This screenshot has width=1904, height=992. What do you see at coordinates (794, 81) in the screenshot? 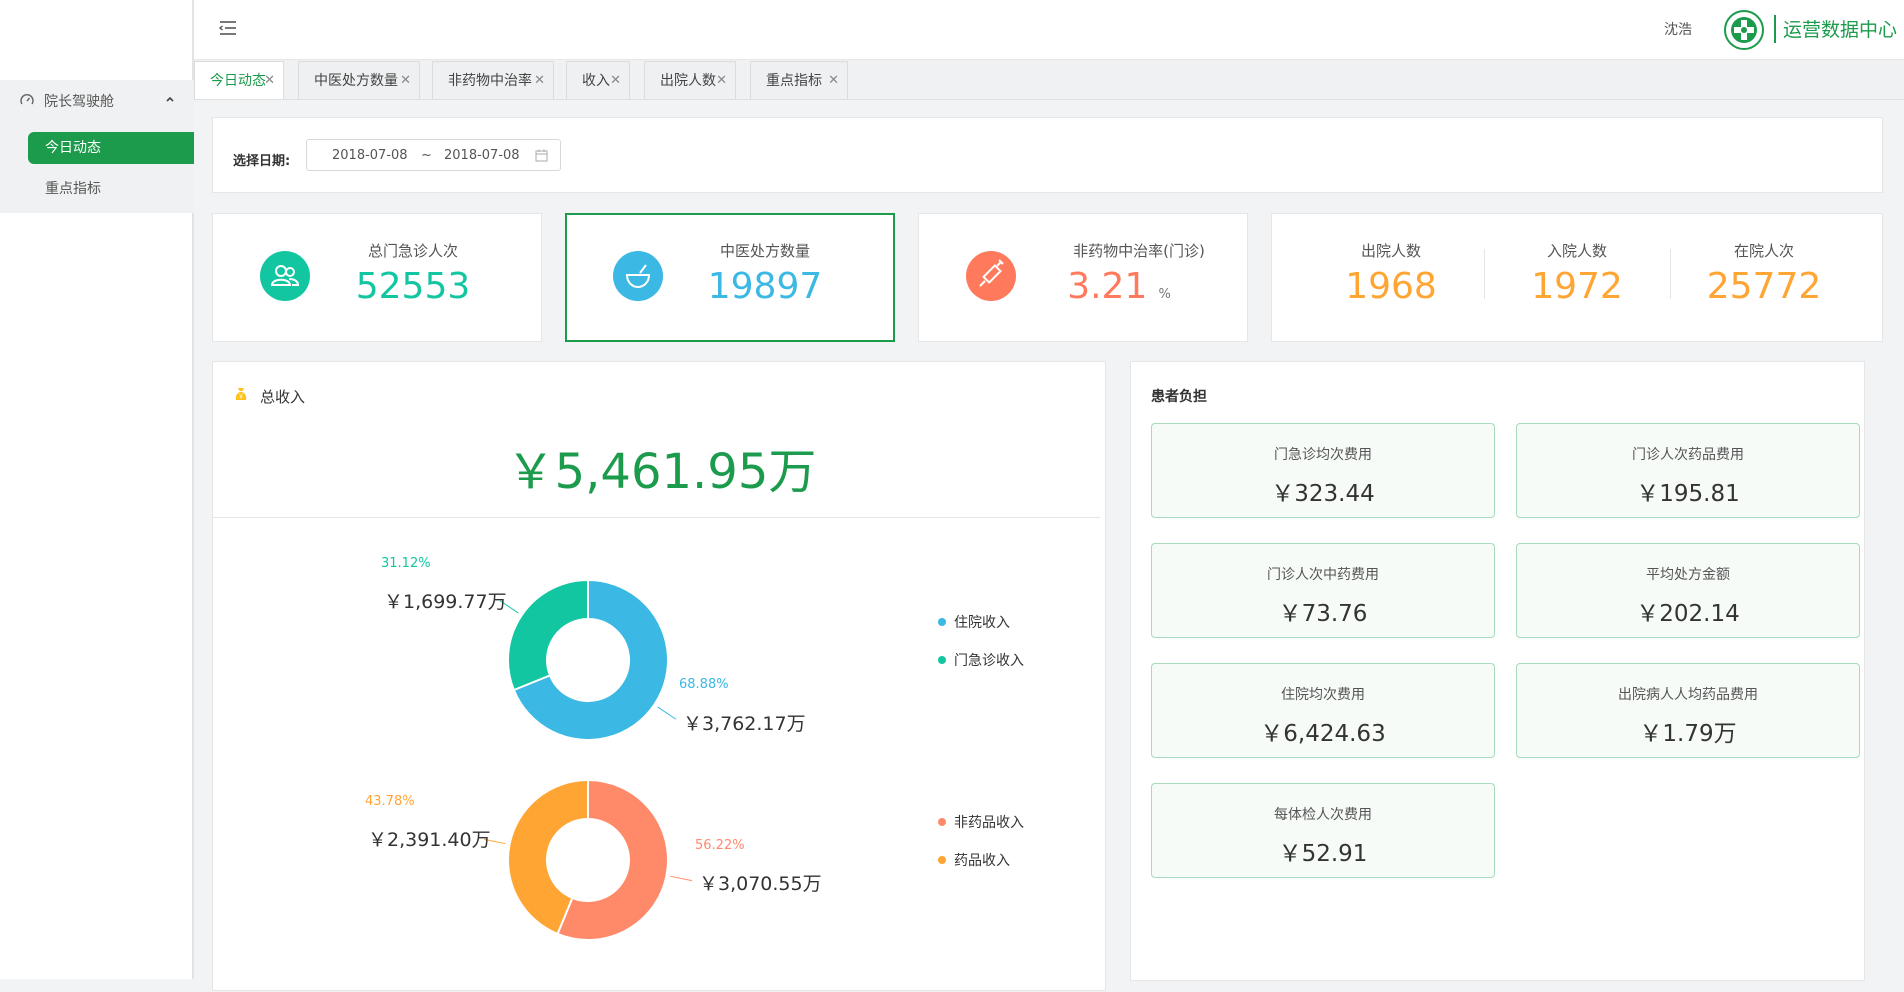
I see `tab-label: 重点指标` at bounding box center [794, 81].